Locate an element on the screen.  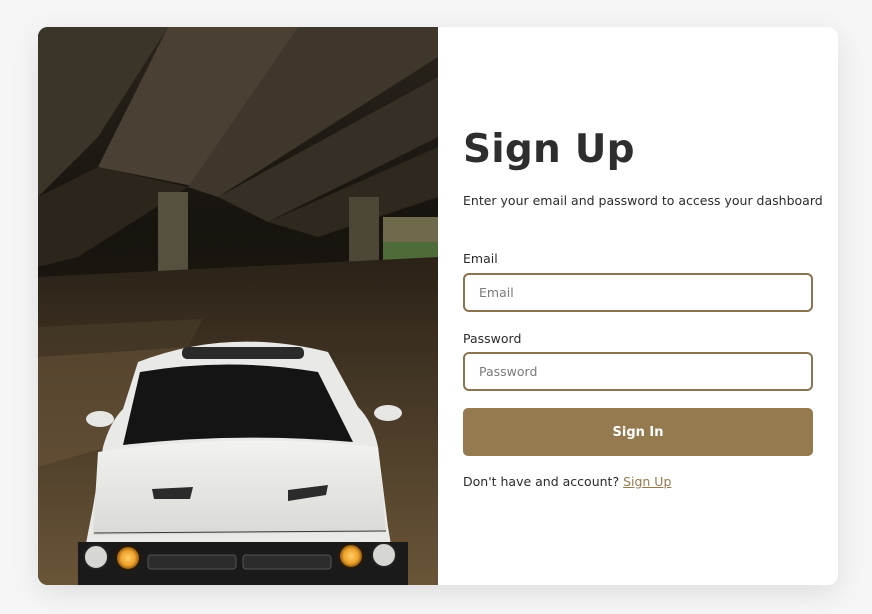
sign-in-button: Sign In is located at coordinates (638, 432).